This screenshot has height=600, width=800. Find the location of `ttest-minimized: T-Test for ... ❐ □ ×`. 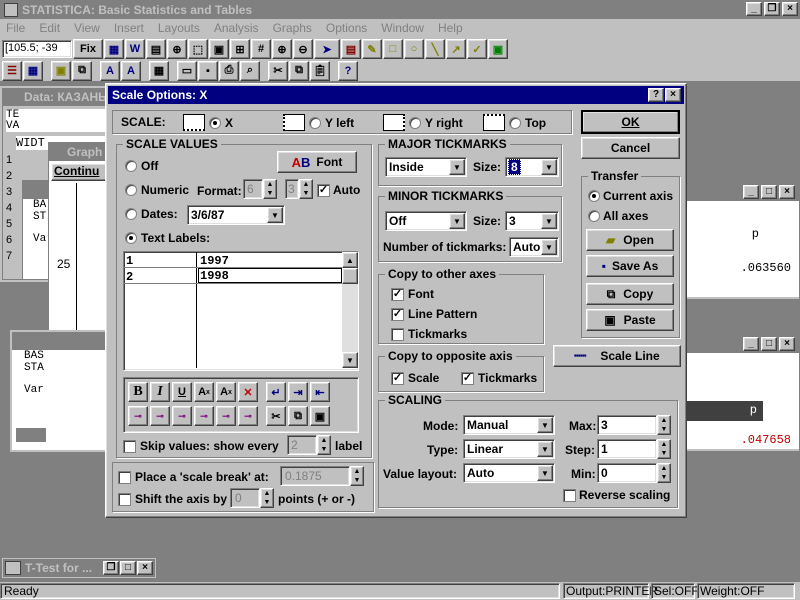

ttest-minimized: T-Test for ... ❐ □ × is located at coordinates (79, 568).